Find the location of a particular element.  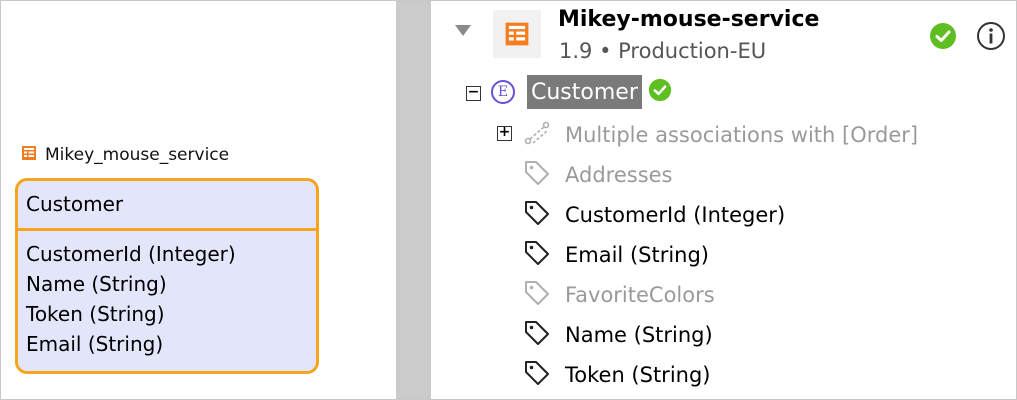

tree-item-label: Addresses is located at coordinates (619, 175).